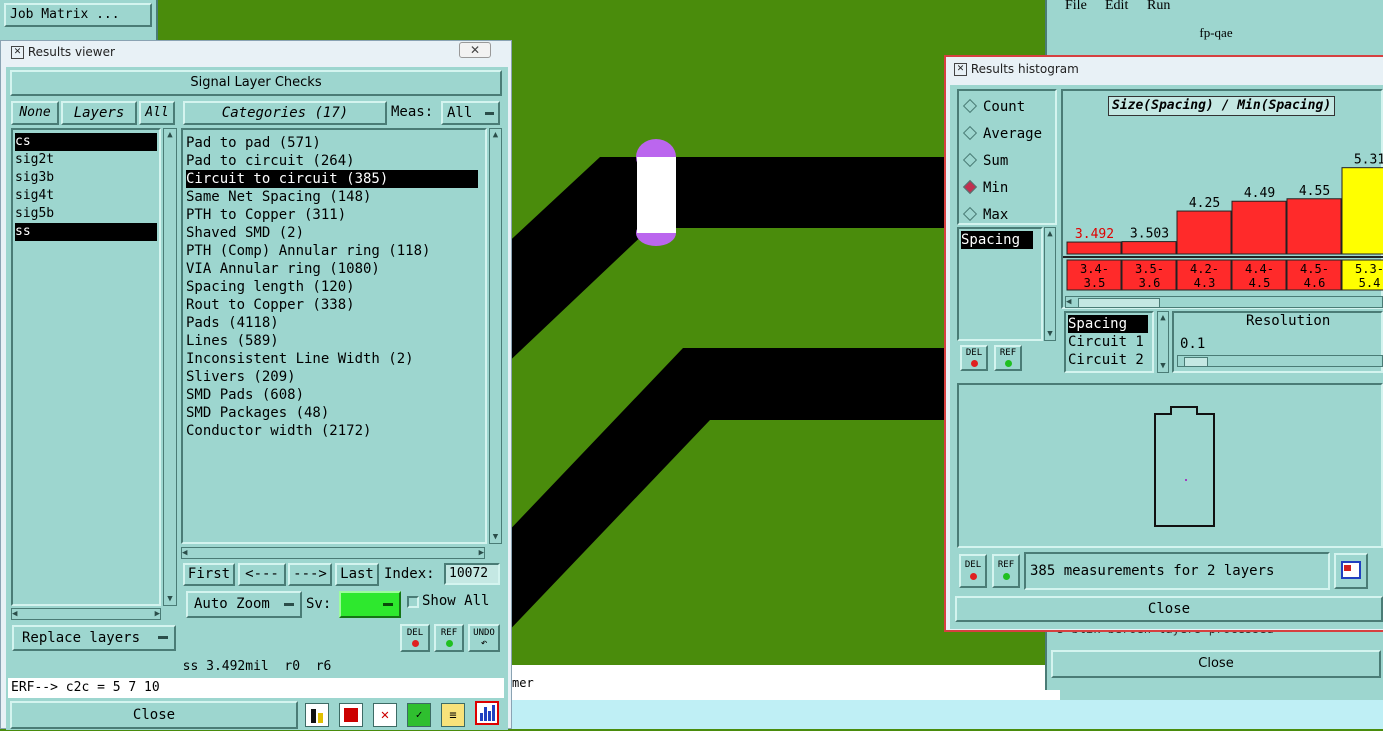  Describe the element at coordinates (1002, 188) in the screenshot. I see `mode-min-radio: Min` at that location.